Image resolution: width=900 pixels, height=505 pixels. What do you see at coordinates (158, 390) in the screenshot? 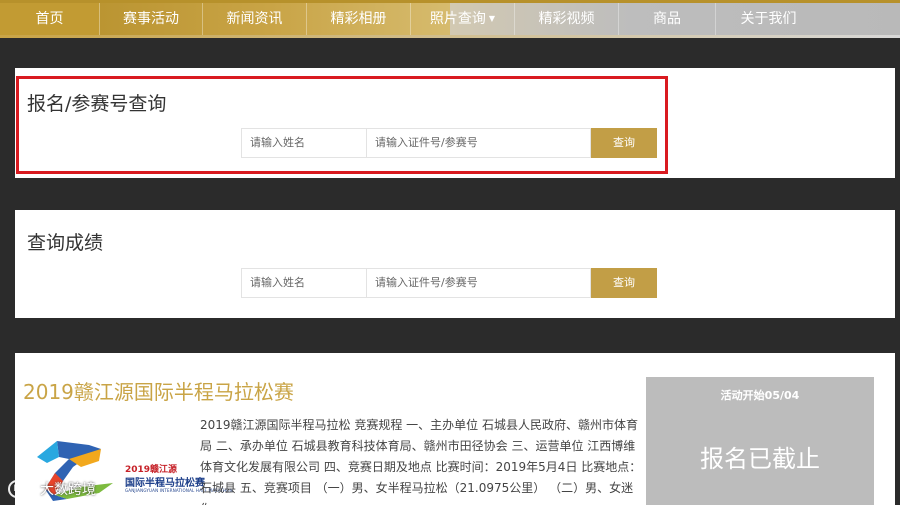
I see `event-title: 2019赣江源国际半程马拉松赛` at bounding box center [158, 390].